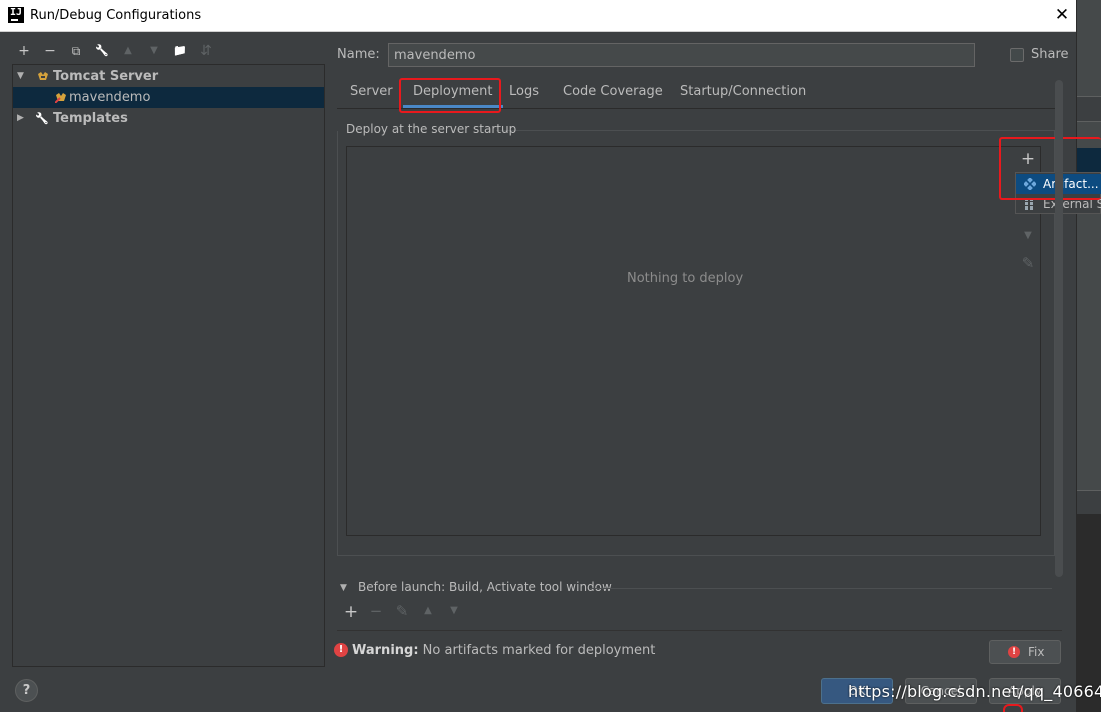 Image resolution: width=1101 pixels, height=712 pixels. I want to click on tree-label: mavendemo, so click(110, 97).